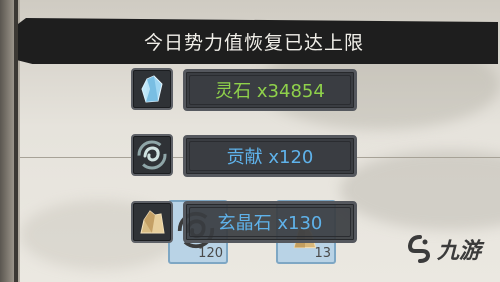  What do you see at coordinates (419, 249) in the screenshot?
I see `jiuyou-logo-icon` at bounding box center [419, 249].